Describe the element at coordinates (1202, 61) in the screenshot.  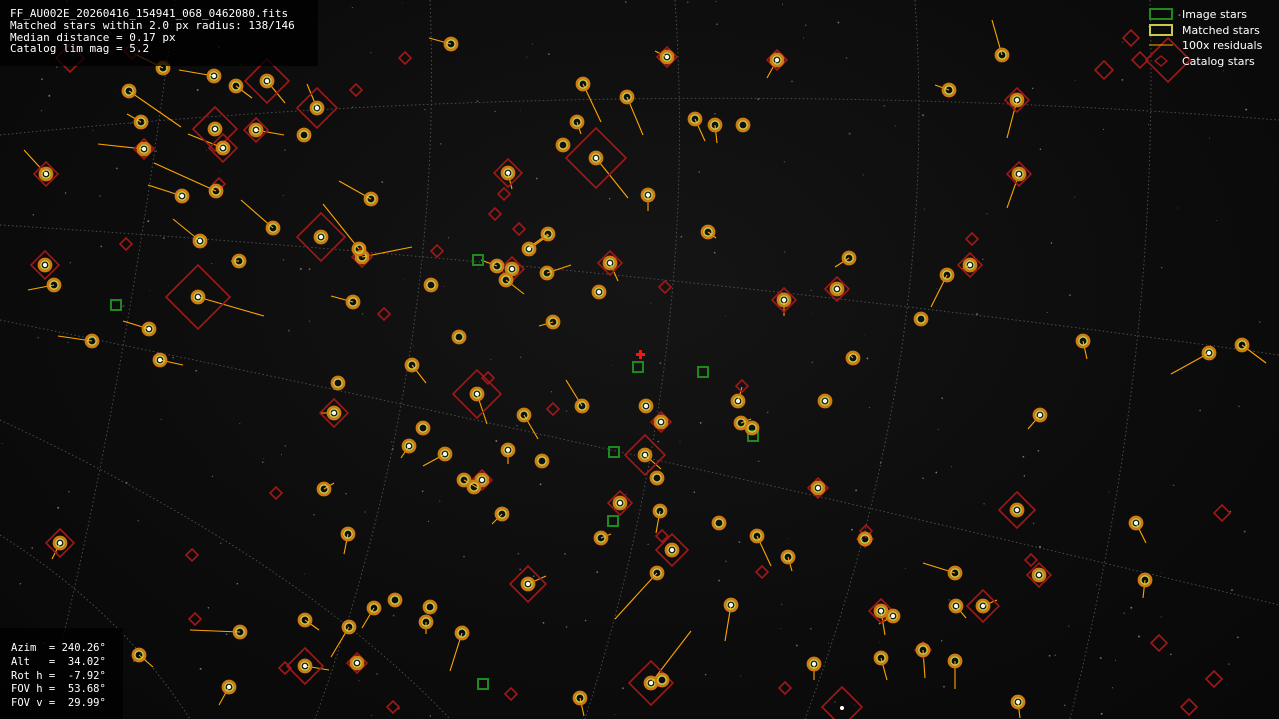
I see `legend-catalog-stars: Catalog stars` at that location.